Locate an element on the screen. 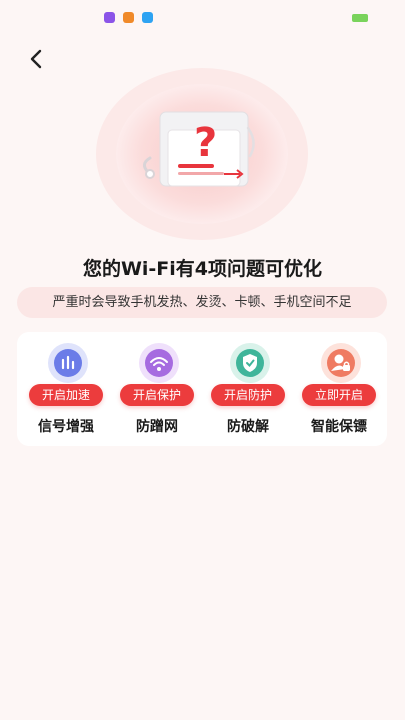  chevron-left-icon is located at coordinates (36, 59).